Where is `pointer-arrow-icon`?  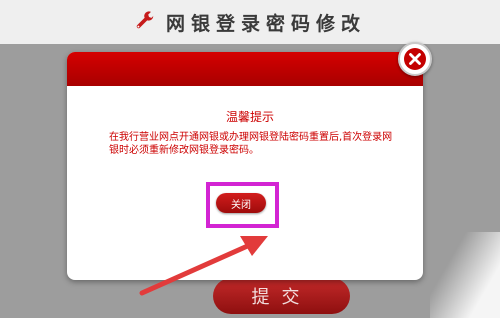
pointer-arrow-icon is located at coordinates (203, 266).